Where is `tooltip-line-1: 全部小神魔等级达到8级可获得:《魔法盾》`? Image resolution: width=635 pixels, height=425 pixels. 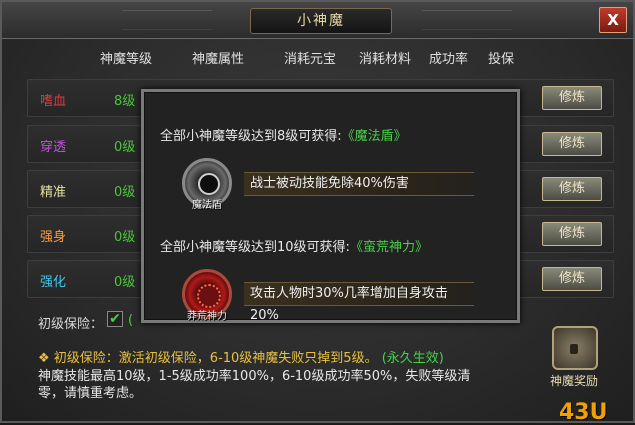 tooltip-line-1: 全部小神魔等级达到8级可获得:《魔法盾》 is located at coordinates (283, 134).